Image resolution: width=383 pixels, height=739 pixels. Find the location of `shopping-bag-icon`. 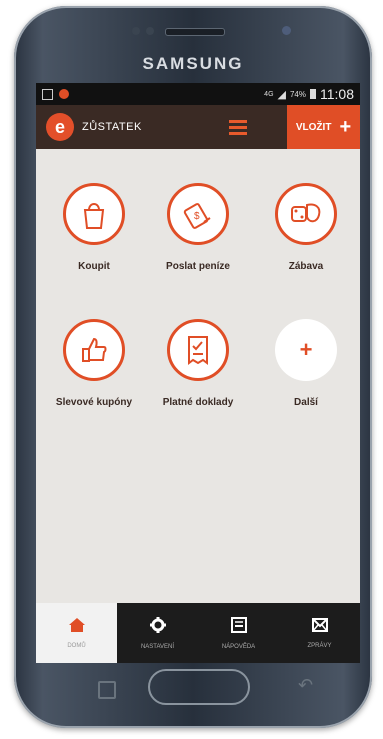

shopping-bag-icon is located at coordinates (94, 214).